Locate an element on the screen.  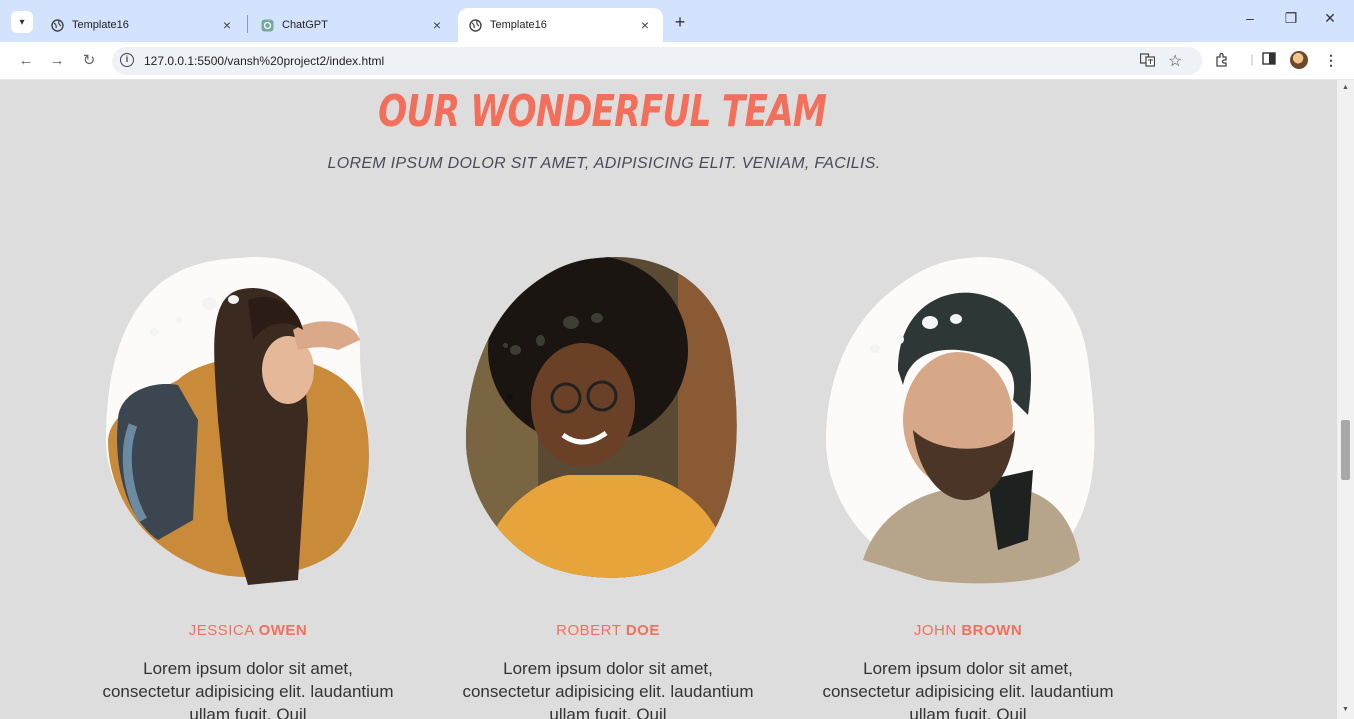
bookmark-star-icon: ☆ is located at coordinates (1175, 61).